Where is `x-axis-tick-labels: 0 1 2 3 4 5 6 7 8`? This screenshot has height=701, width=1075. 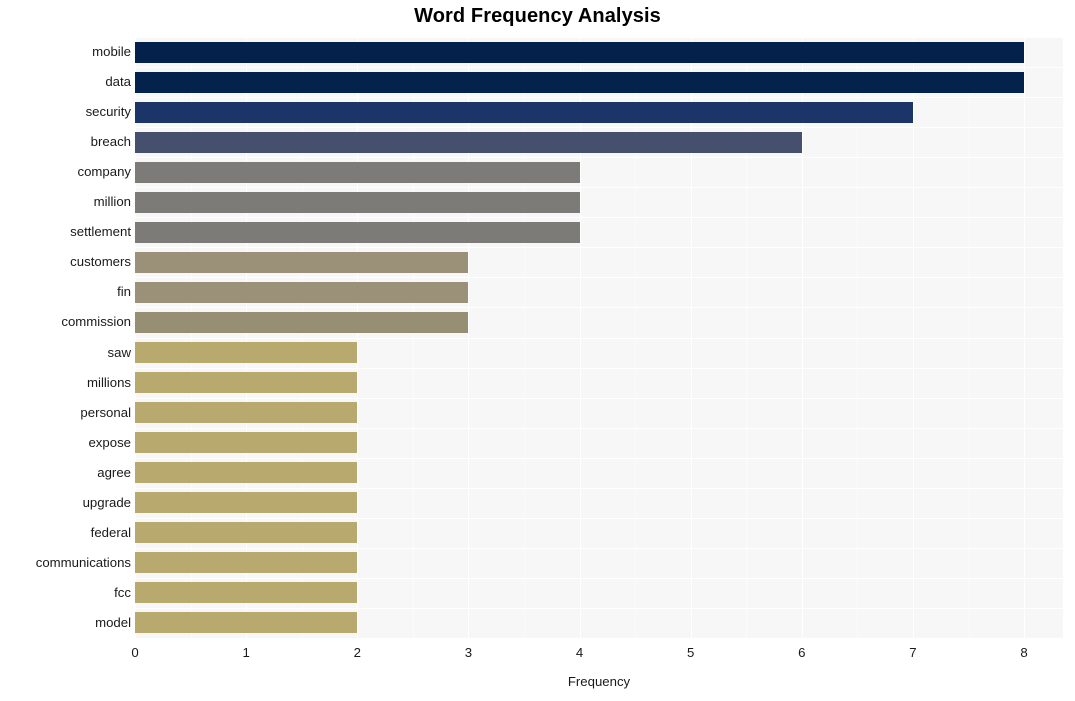
x-axis-tick-labels: 0 1 2 3 4 5 6 7 8 is located at coordinates (597, 652).